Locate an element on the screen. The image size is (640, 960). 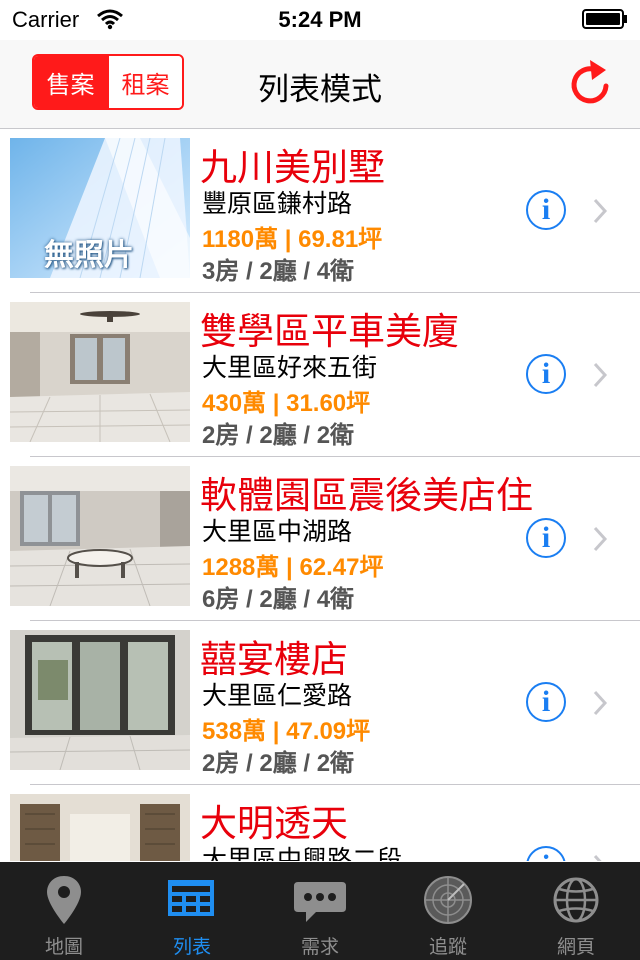
tab-list: 列表 is located at coordinates (192, 911).